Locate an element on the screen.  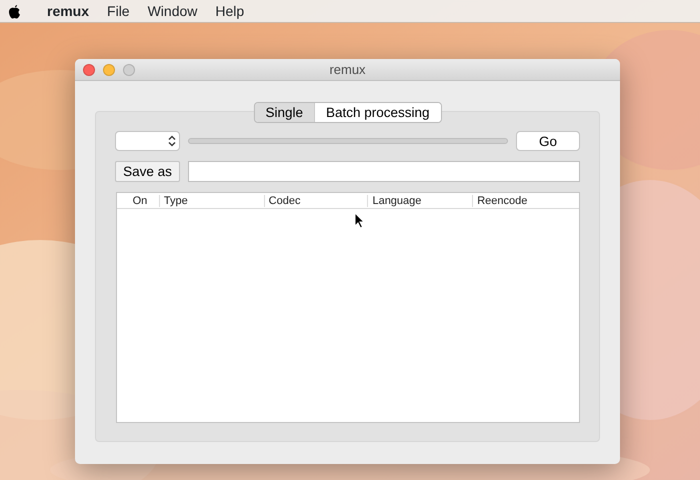
window-title: remux is located at coordinates (347, 69).